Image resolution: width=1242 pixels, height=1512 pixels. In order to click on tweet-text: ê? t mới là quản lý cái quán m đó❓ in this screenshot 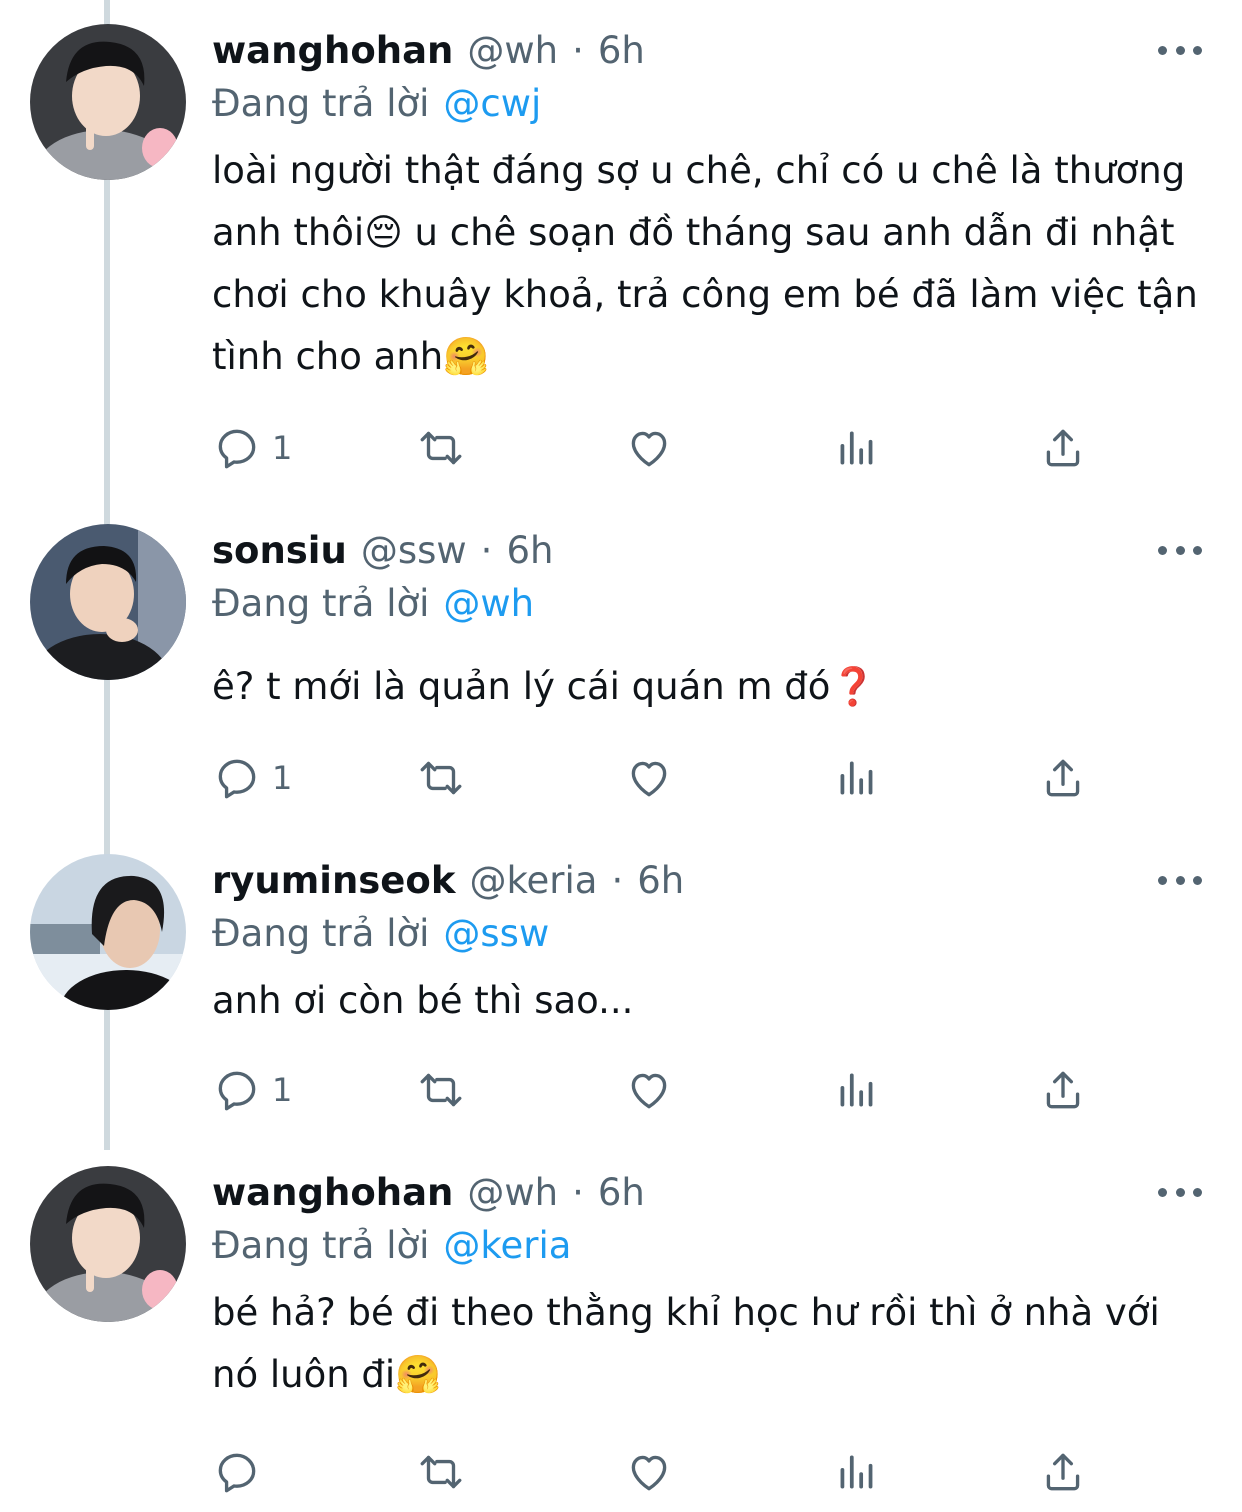, I will do `click(544, 686)`.